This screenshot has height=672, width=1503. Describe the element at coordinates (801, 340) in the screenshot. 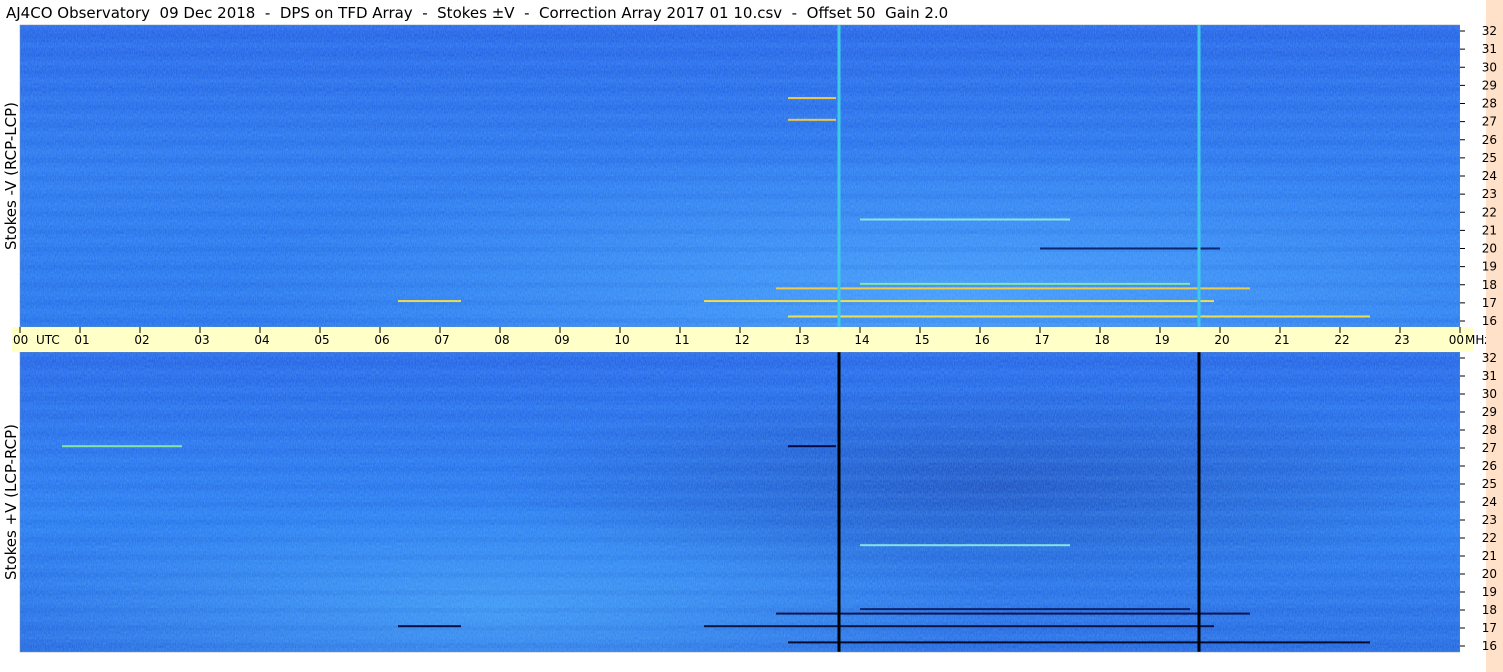

I see `time-tick-label: 13` at that location.